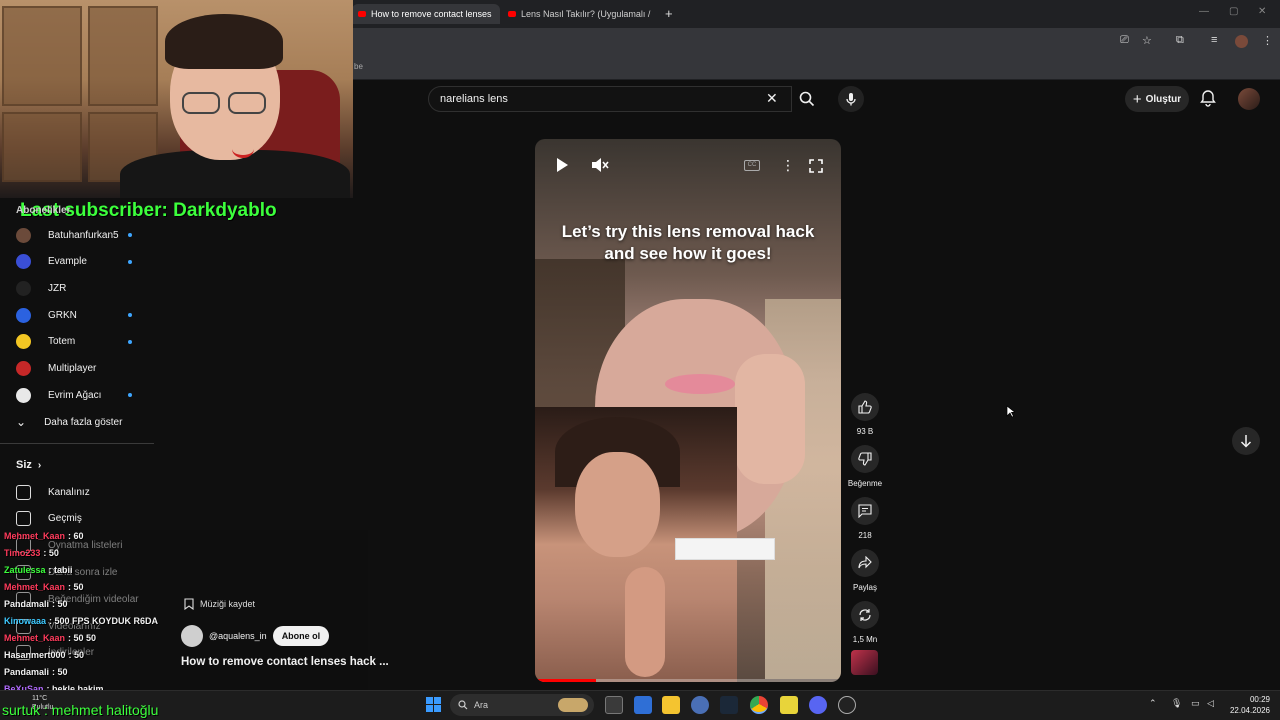  I want to click on remix-count: 1,5 Mn, so click(865, 639).